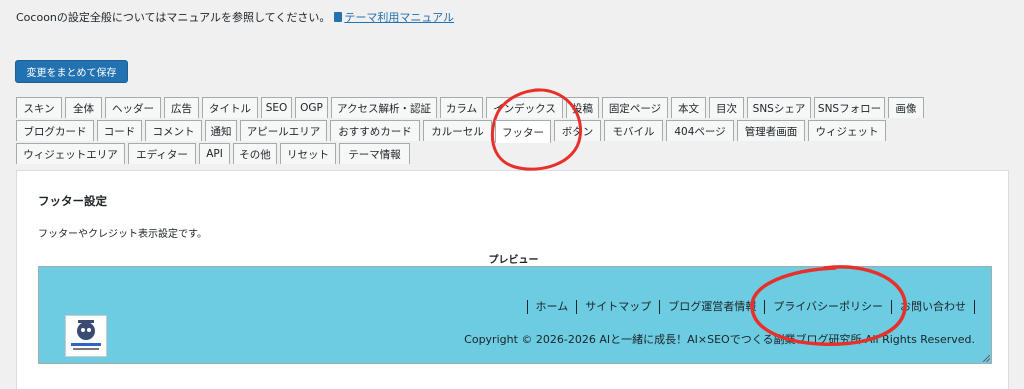  I want to click on tab-button: ボタン, so click(577, 130).